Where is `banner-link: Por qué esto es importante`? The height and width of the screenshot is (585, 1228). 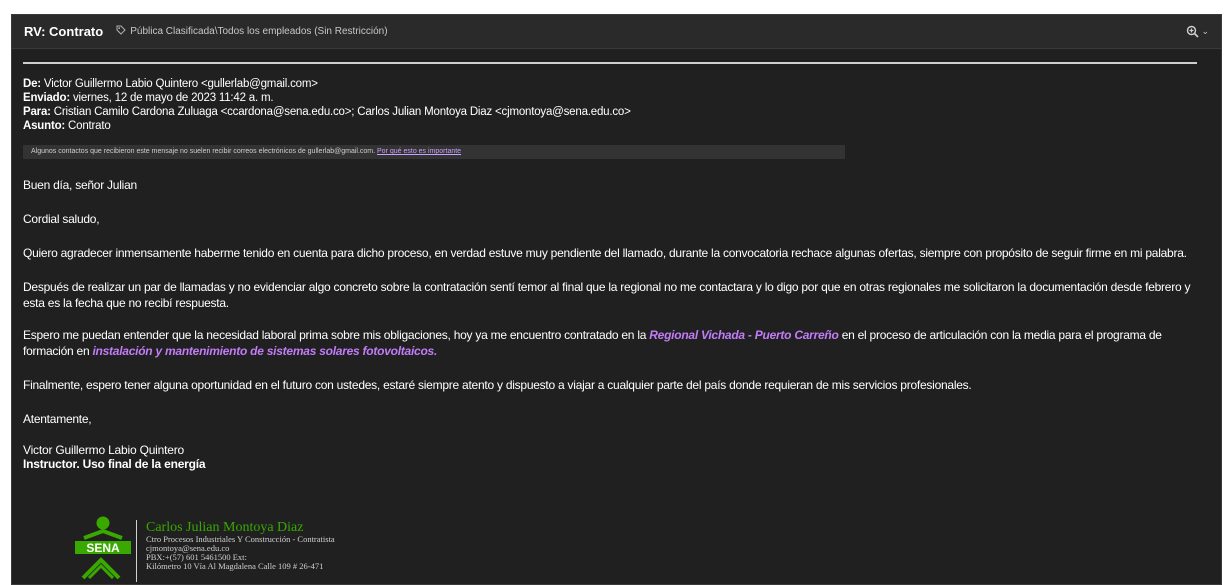
banner-link: Por qué esto es importante is located at coordinates (419, 151).